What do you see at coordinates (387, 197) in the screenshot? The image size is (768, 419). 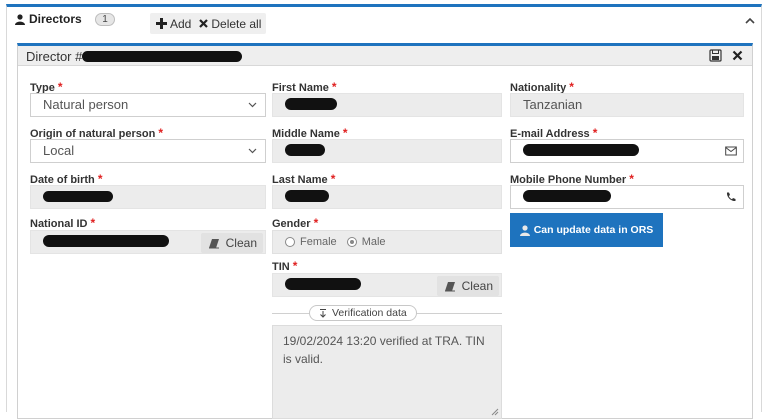 I see `last-name-field` at bounding box center [387, 197].